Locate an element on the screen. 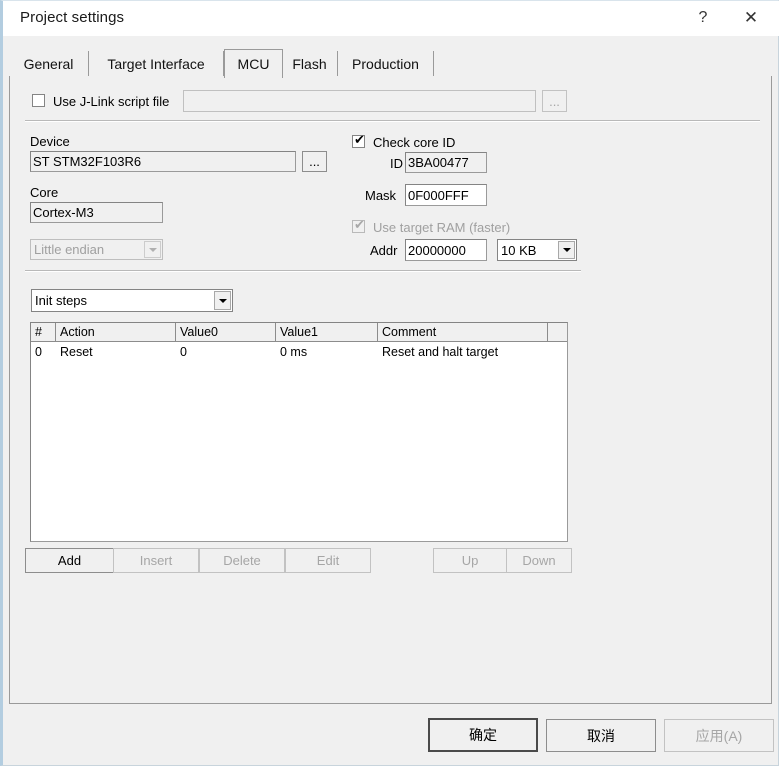  core-id-label: ID is located at coordinates (396, 163).